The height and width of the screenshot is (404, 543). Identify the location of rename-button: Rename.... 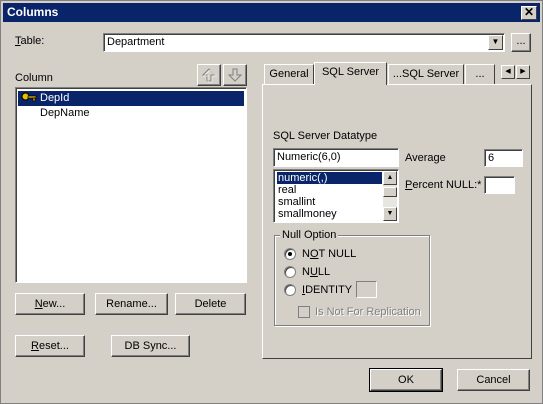
(131, 304).